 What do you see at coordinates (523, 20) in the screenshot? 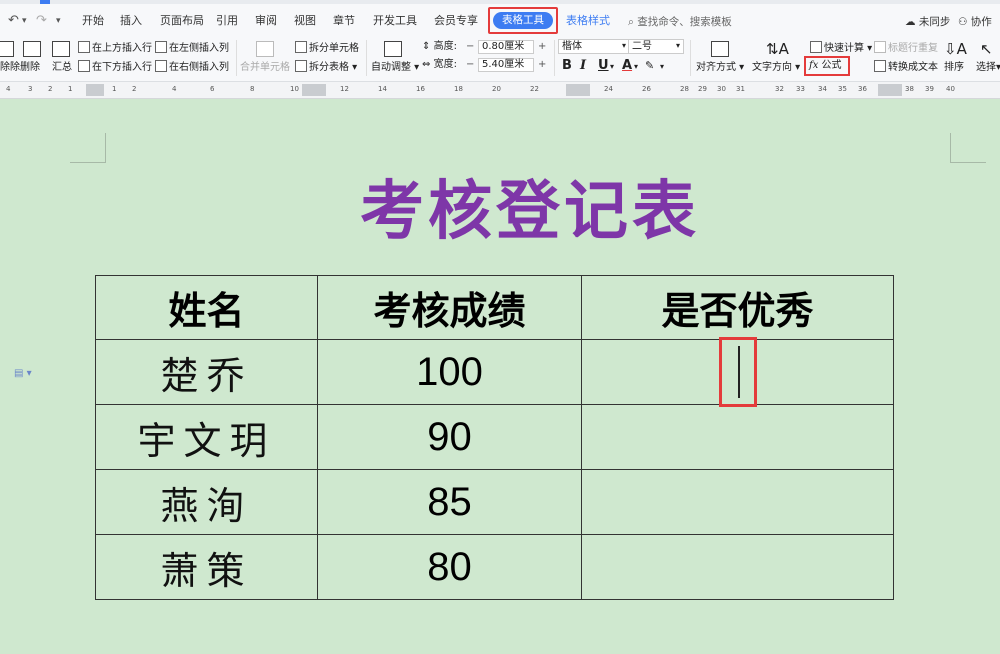
I see `tab-table-tools: 表格工具` at bounding box center [523, 20].